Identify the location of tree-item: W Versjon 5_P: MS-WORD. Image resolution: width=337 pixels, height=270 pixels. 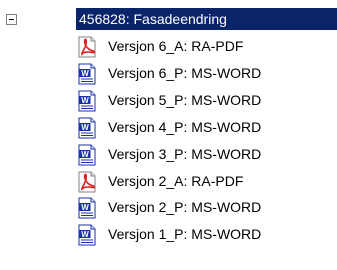
(168, 100).